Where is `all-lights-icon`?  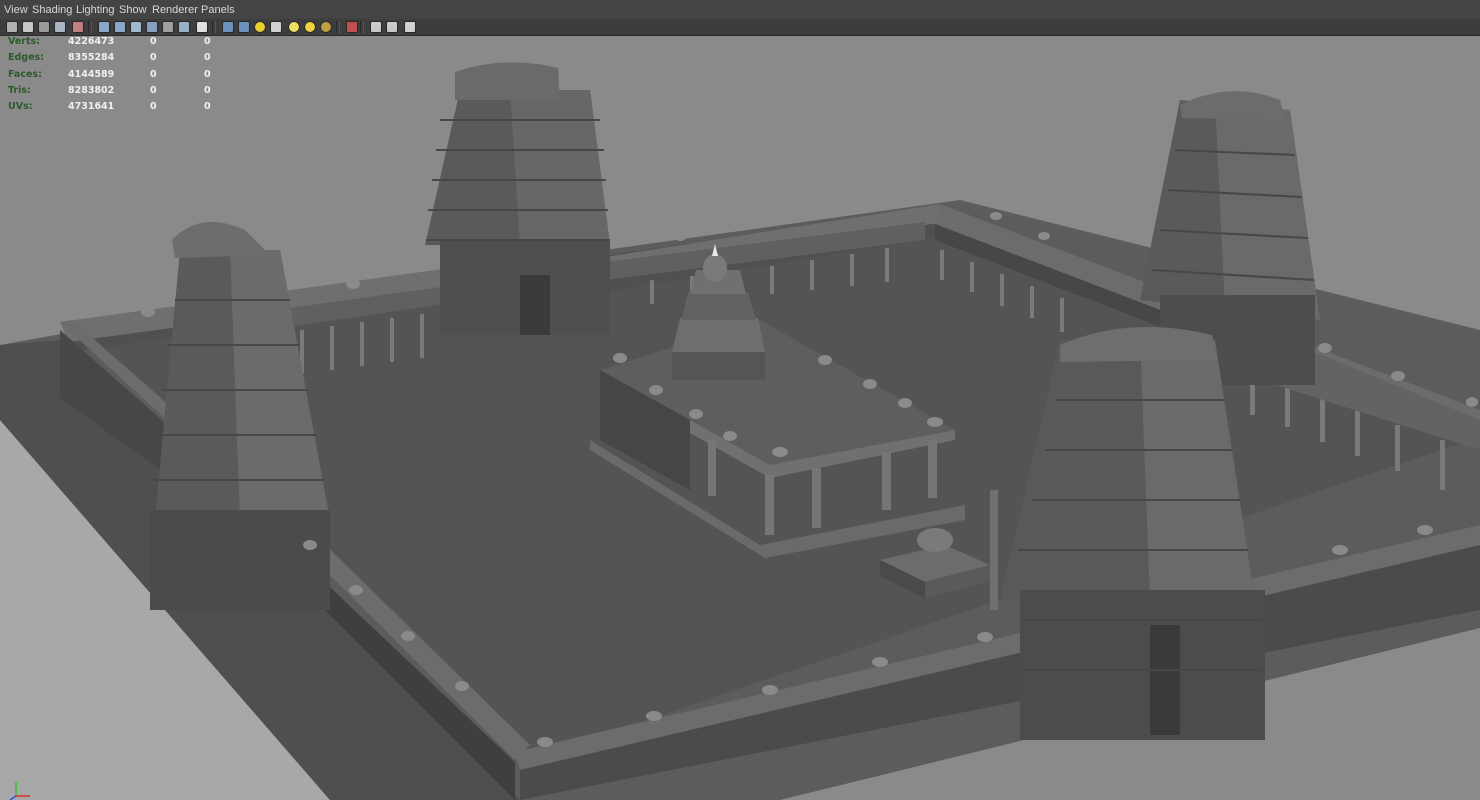 all-lights-icon is located at coordinates (310, 27).